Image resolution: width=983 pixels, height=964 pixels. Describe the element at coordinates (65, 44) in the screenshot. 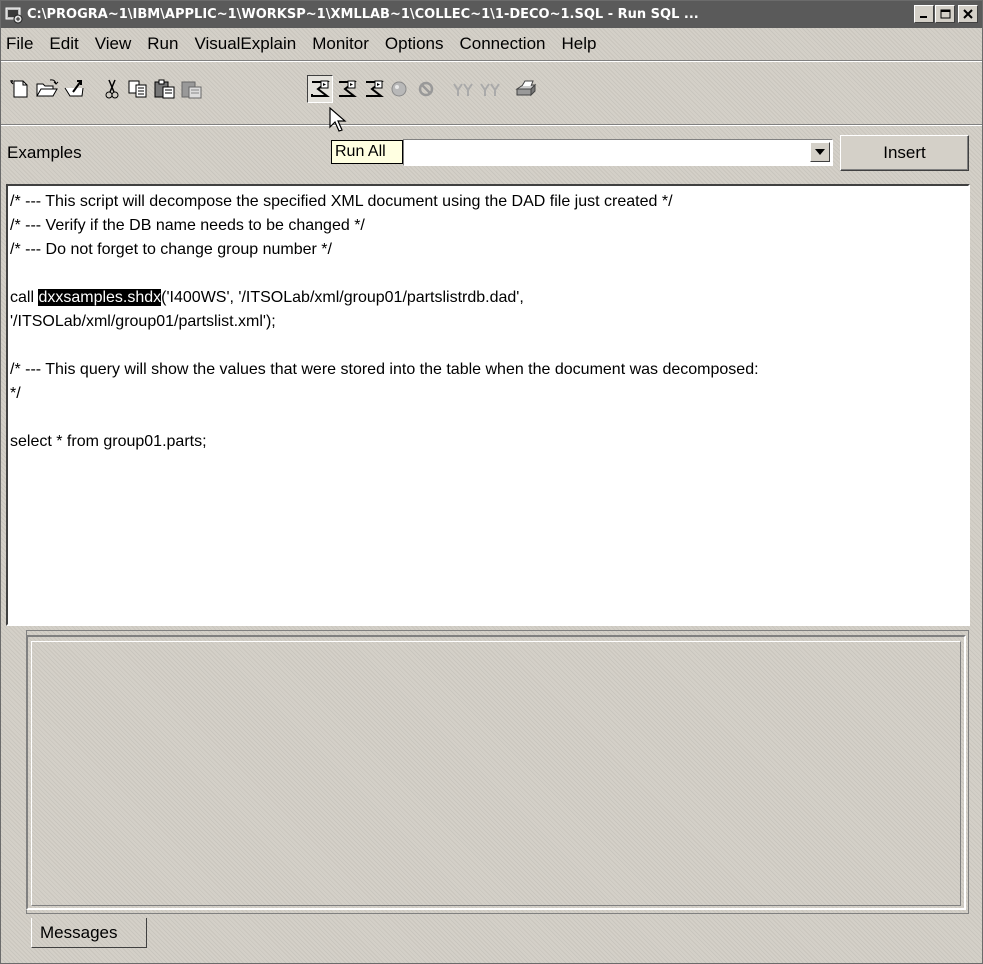

I see `menu-edit: Edit` at that location.